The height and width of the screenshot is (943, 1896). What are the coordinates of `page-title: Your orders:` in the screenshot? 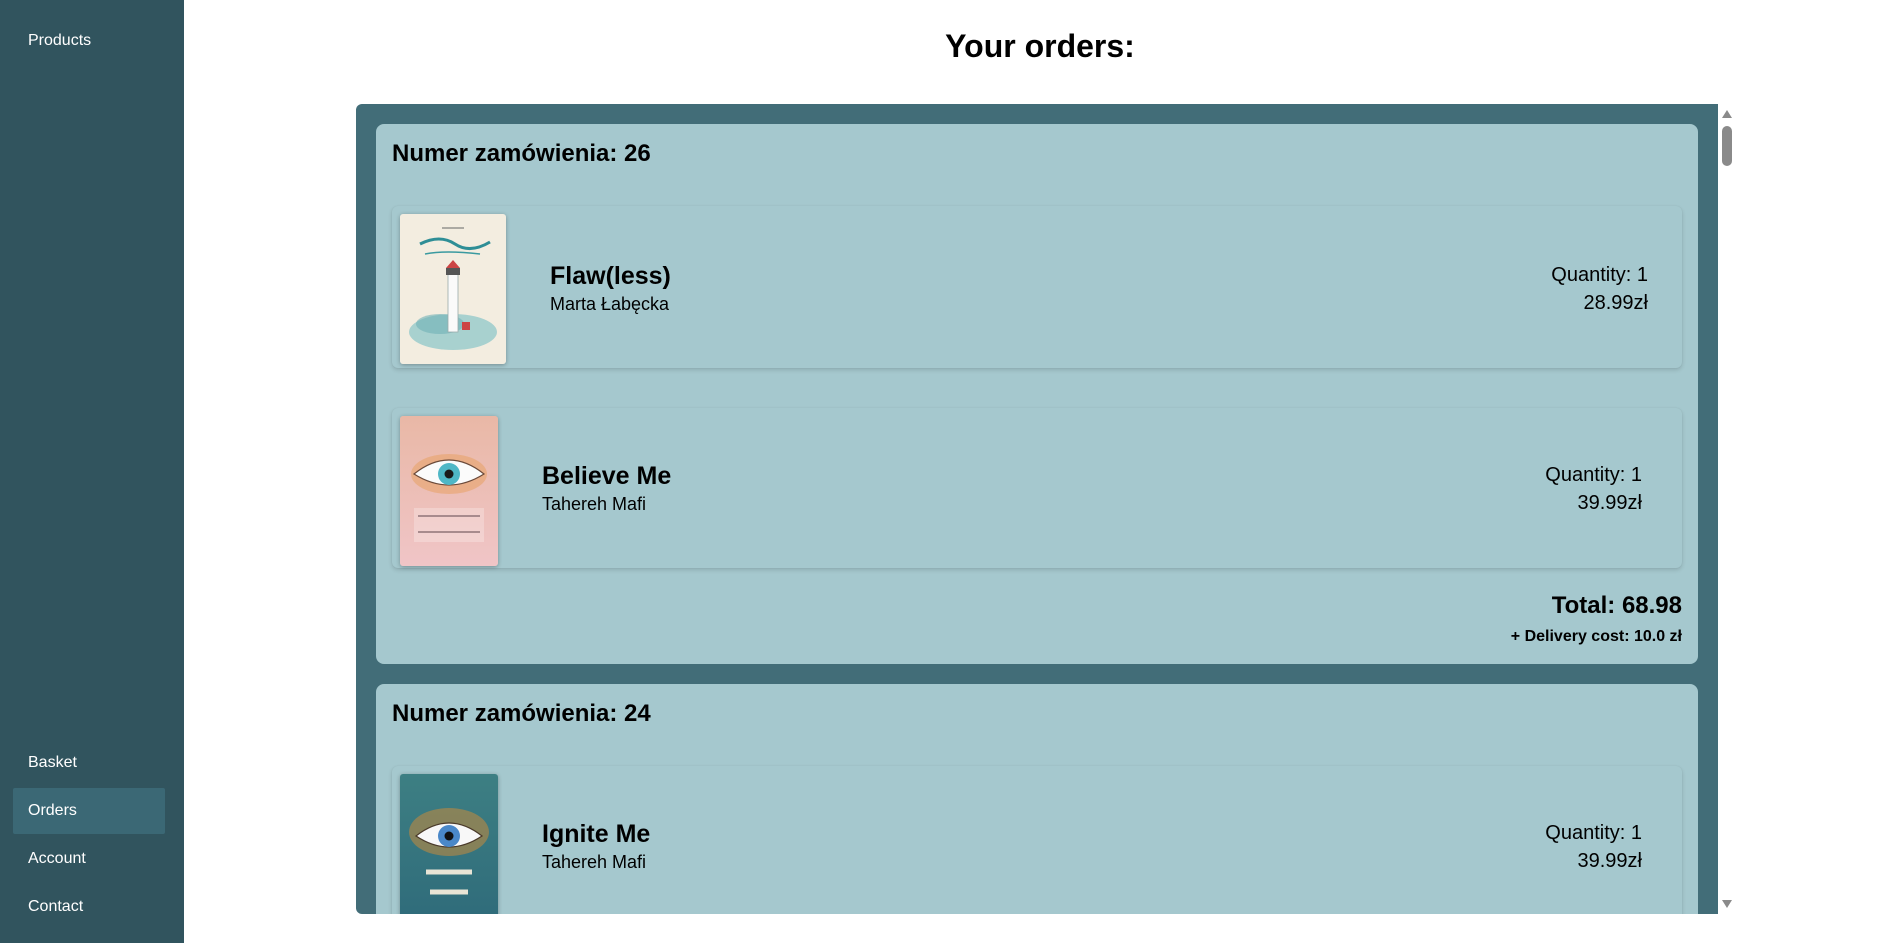 It's located at (1040, 46).